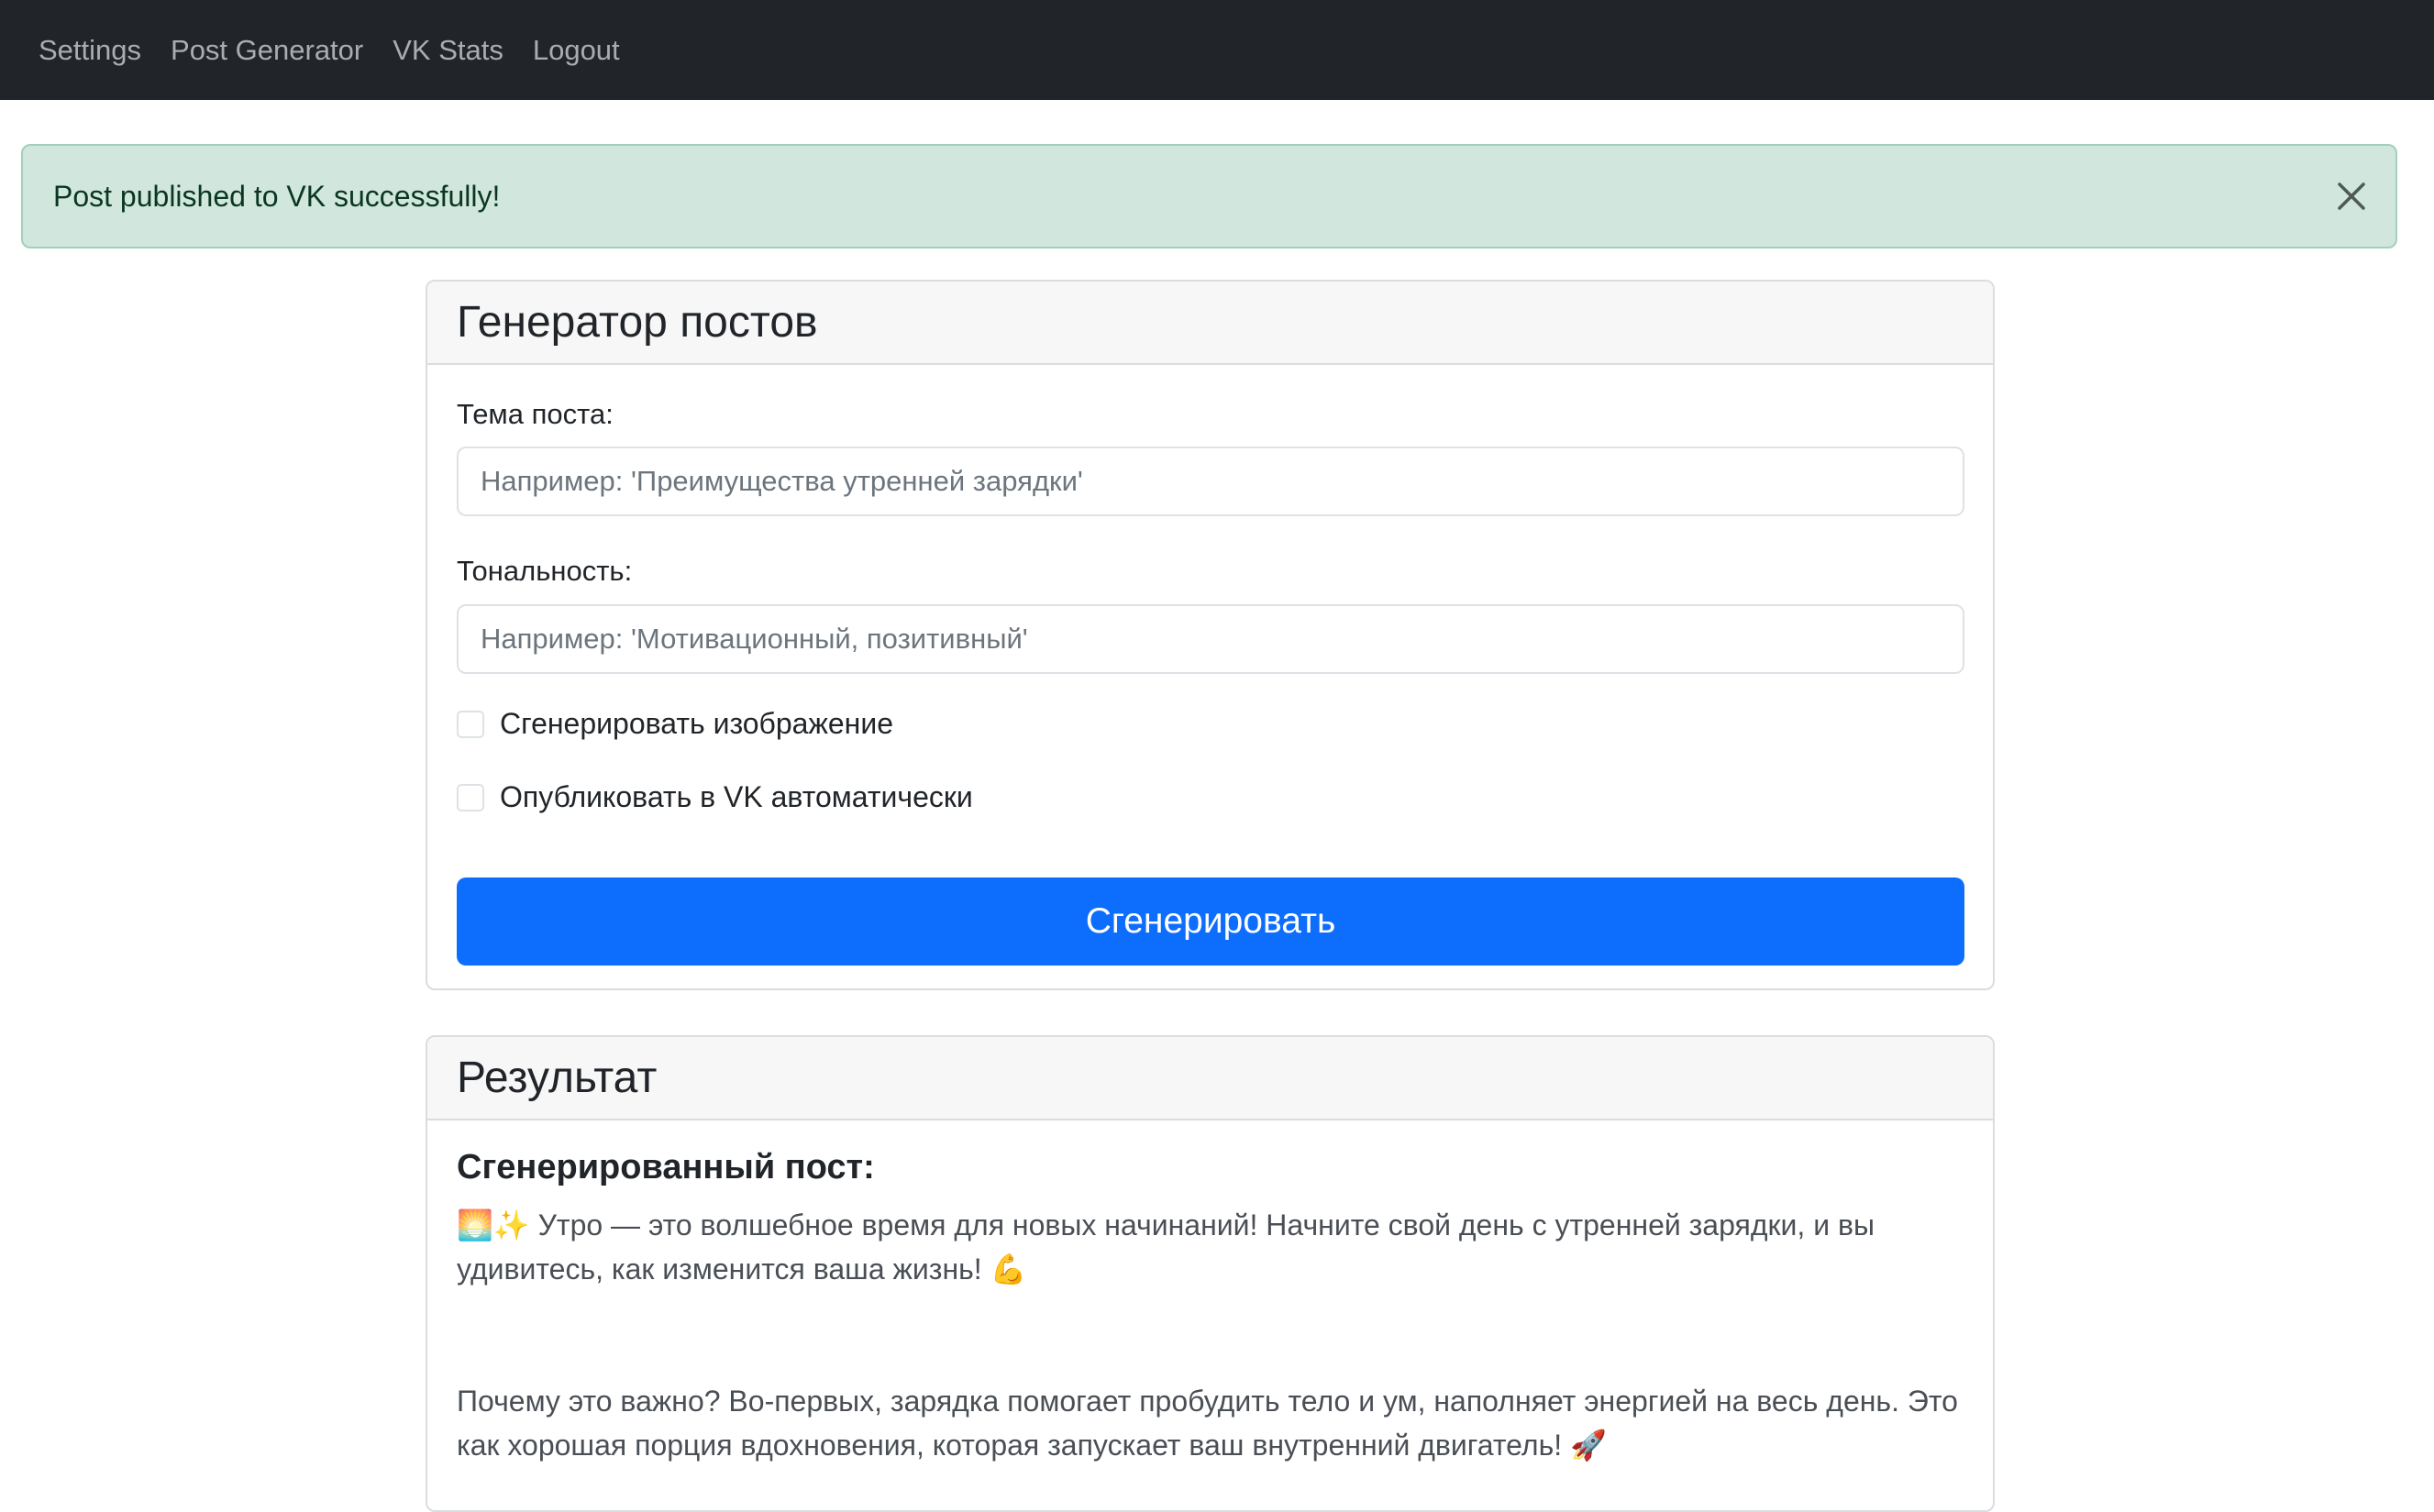 This screenshot has height=1512, width=2434. Describe the element at coordinates (637, 322) in the screenshot. I see `generator-title: Генератор постов` at that location.